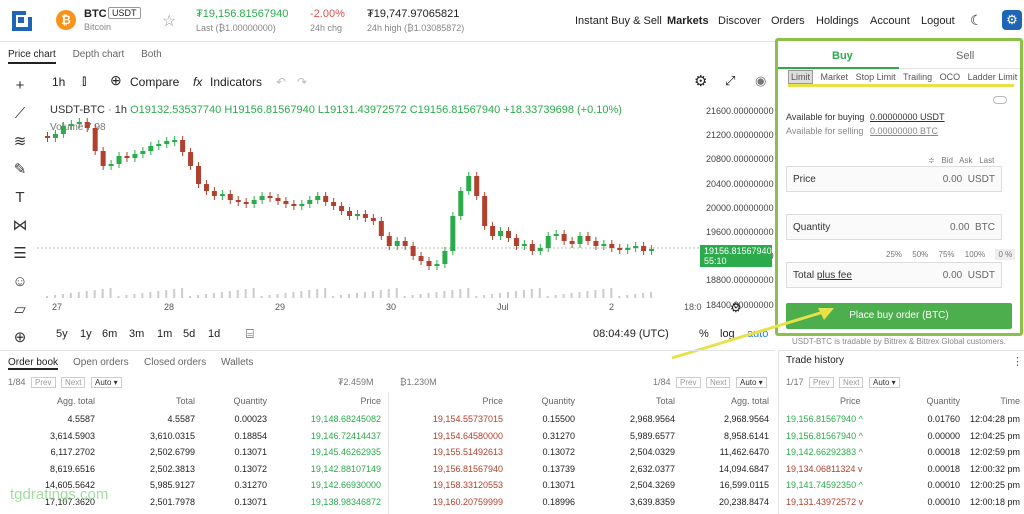  Describe the element at coordinates (729, 469) in the screenshot. I see `ask-cell: 14,094.6847` at that location.